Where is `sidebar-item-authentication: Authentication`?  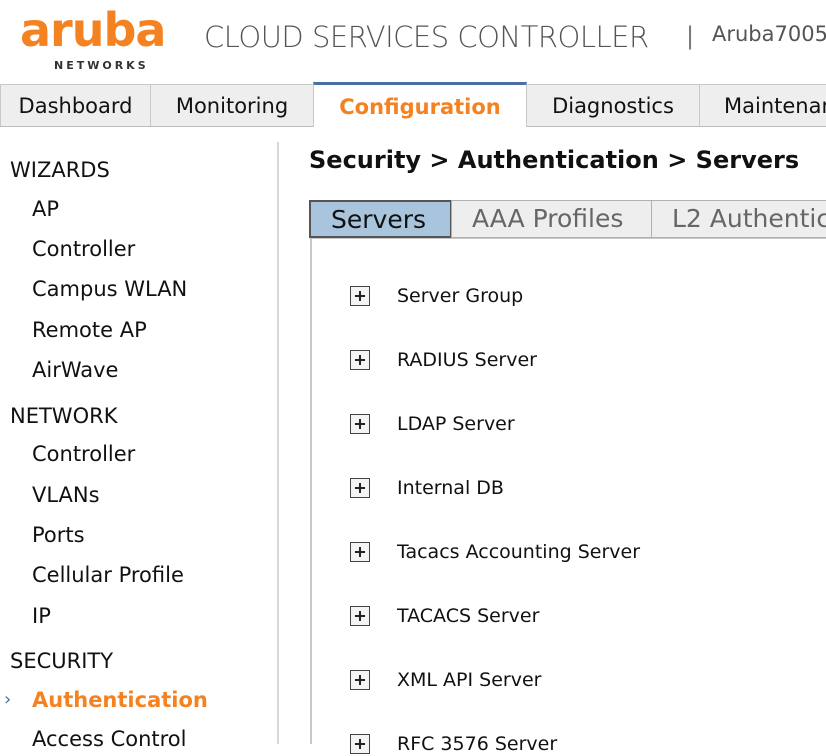 sidebar-item-authentication: Authentication is located at coordinates (120, 700).